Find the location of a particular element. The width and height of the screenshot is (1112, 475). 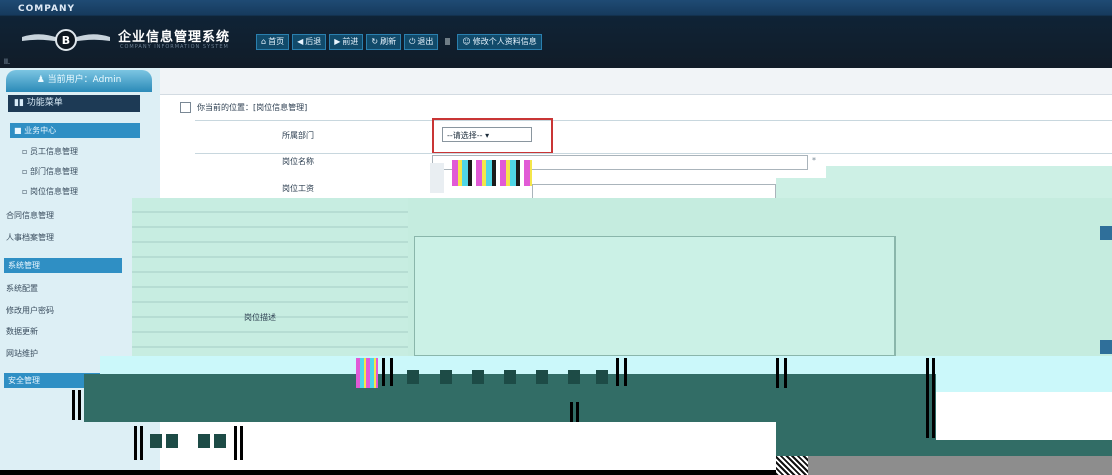

home-button-label: 首页 is located at coordinates (276, 41).